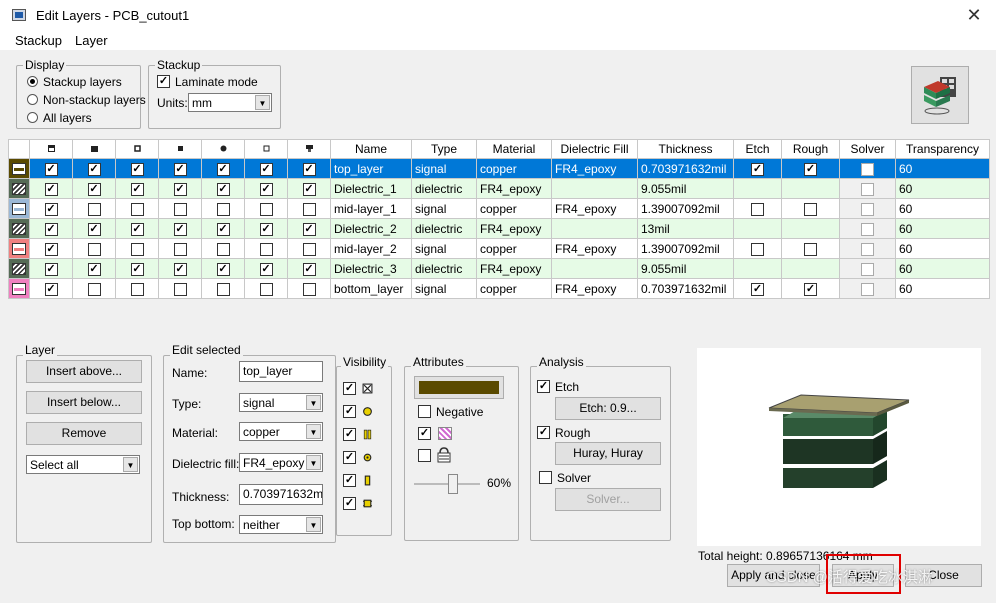 The image size is (996, 603). What do you see at coordinates (453, 484) in the screenshot?
I see `transparency-slider-thumb` at bounding box center [453, 484].